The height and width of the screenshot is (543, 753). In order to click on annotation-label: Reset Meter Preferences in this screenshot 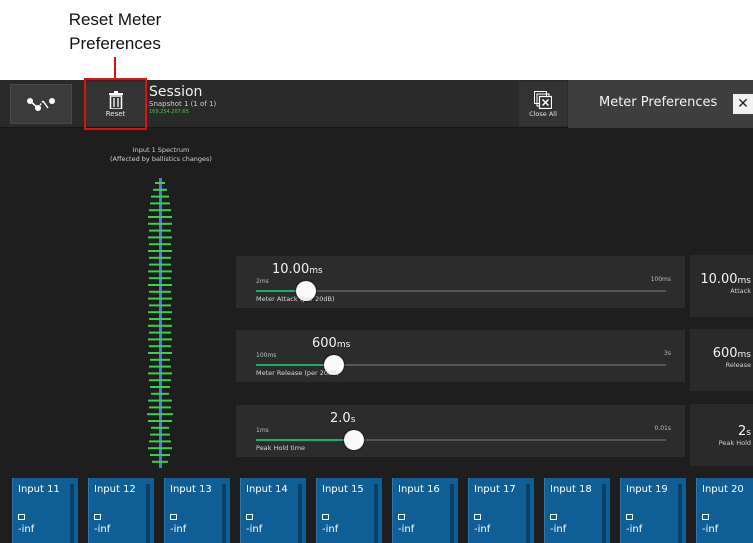, I will do `click(115, 31)`.